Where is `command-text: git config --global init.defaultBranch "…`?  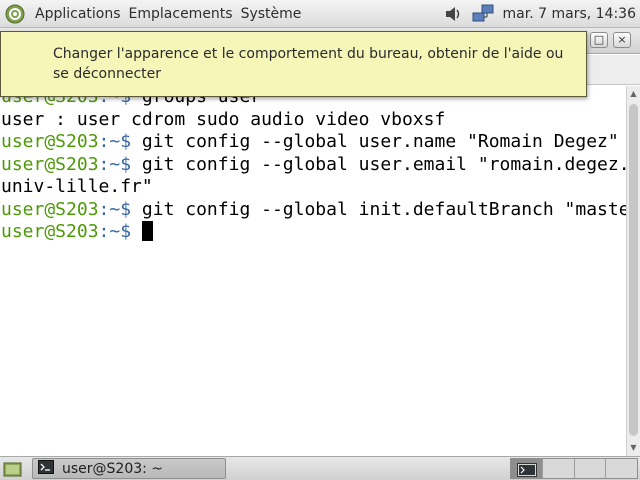
command-text: git config --global init.defaultBranch "… is located at coordinates (383, 209).